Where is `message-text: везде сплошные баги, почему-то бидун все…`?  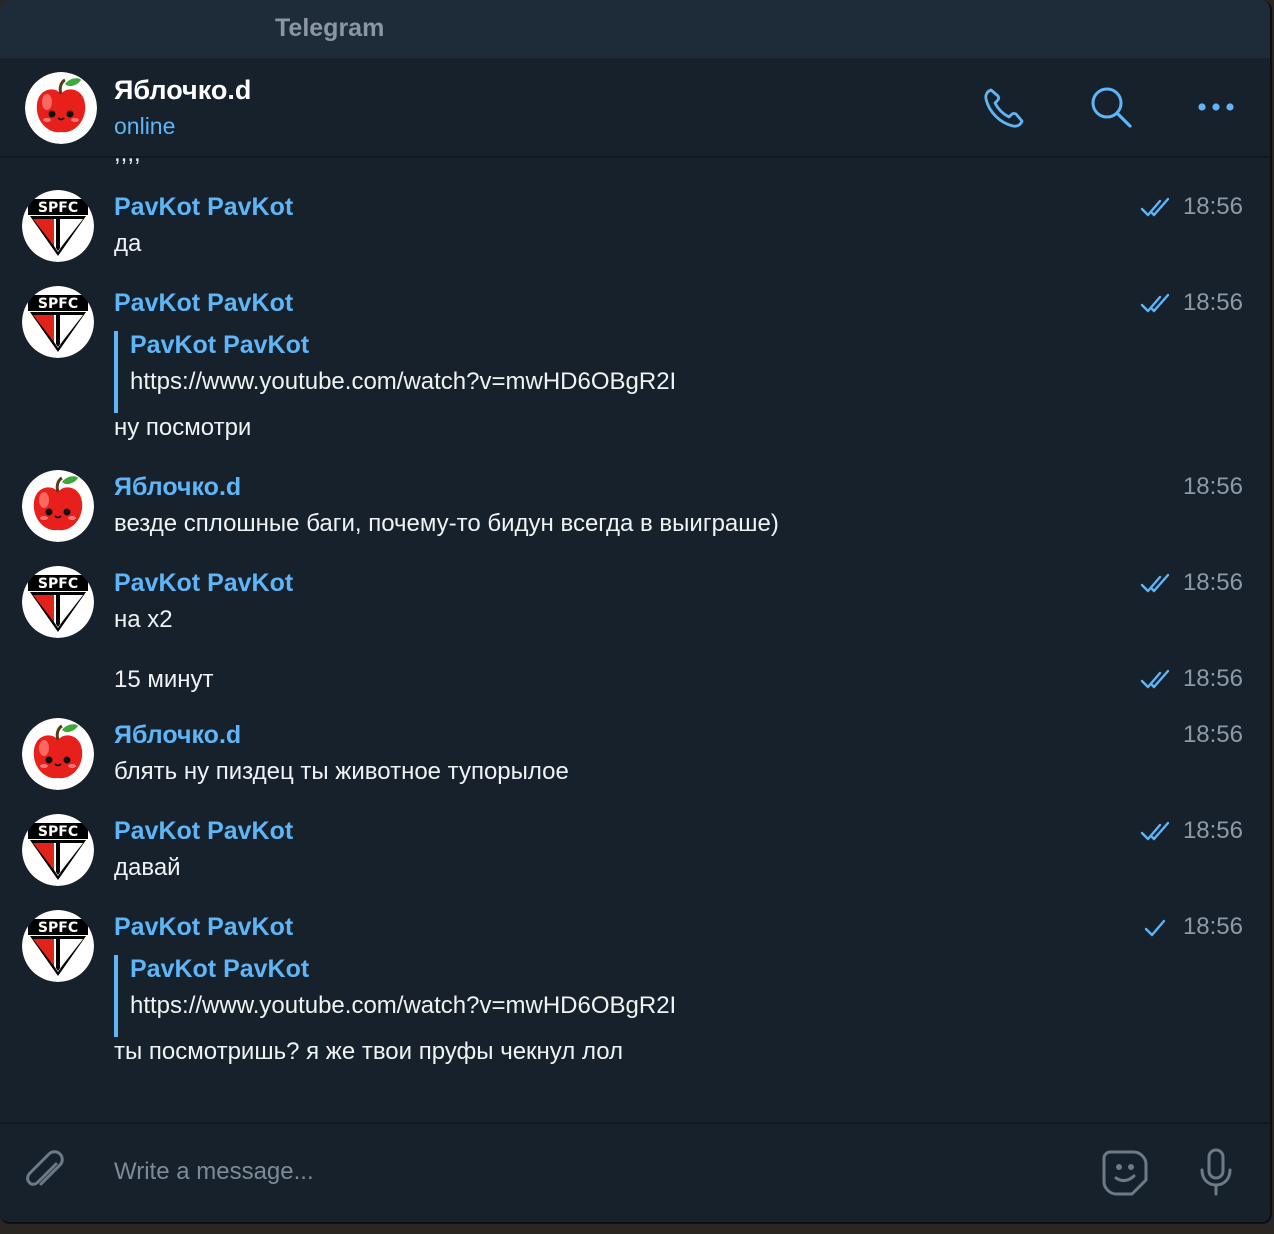
message-text: везде сплошные баги, почему-то бидун все… is located at coordinates (446, 523).